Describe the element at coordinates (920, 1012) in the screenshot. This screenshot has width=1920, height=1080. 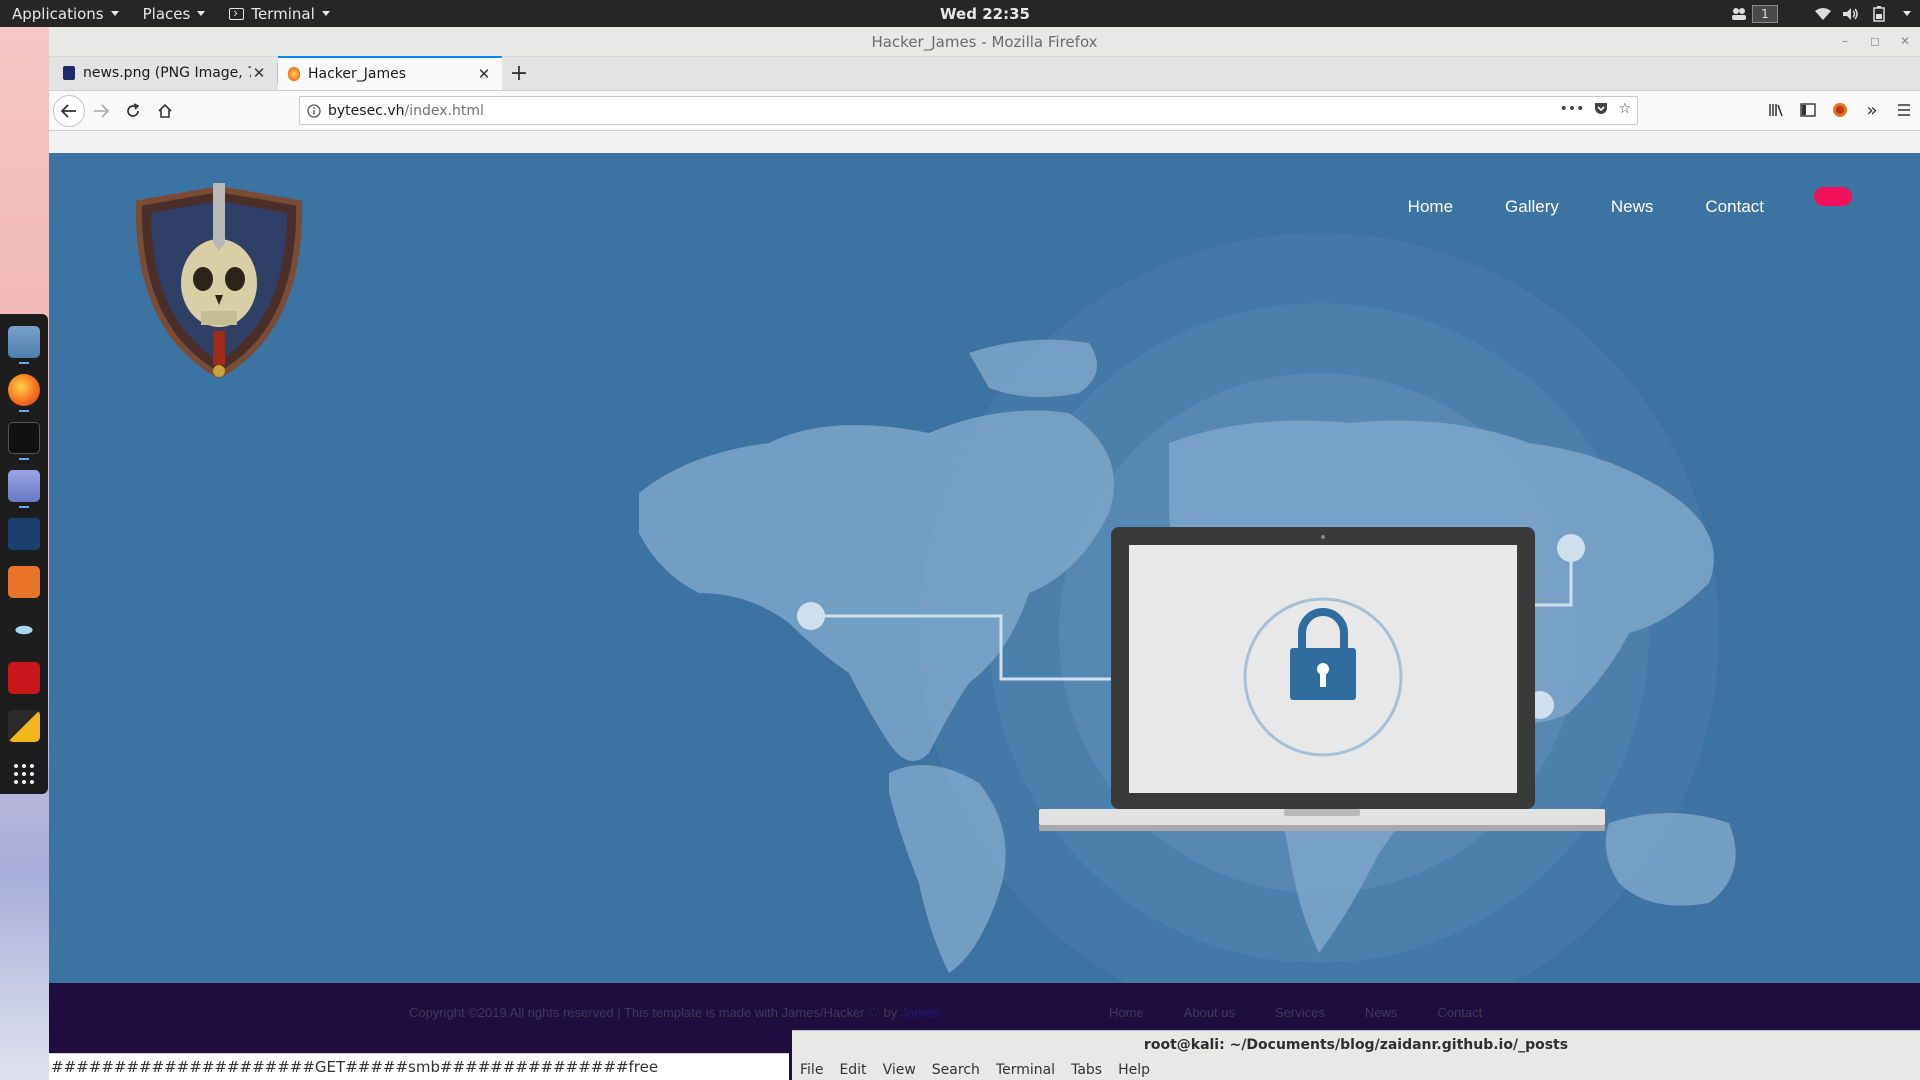
I see `author-link: James` at that location.